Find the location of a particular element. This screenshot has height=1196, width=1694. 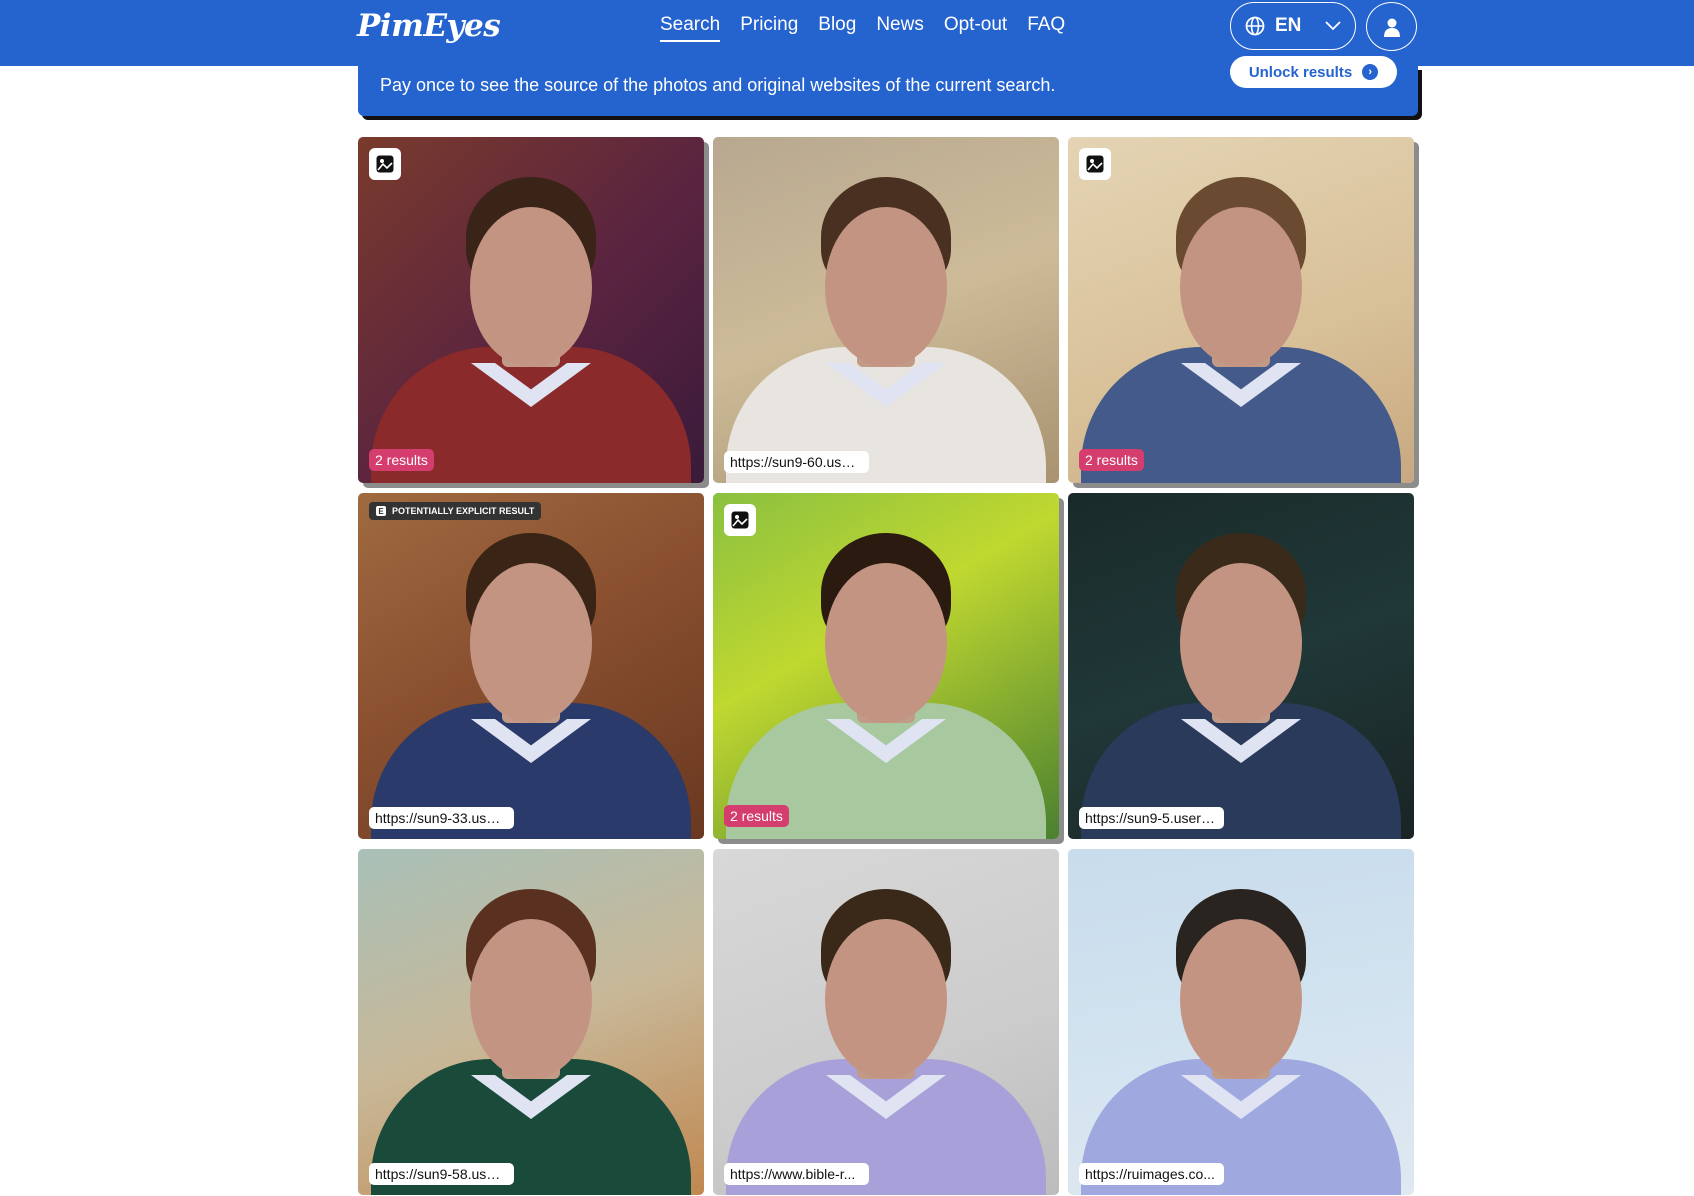

language-label: EN is located at coordinates (1288, 25).